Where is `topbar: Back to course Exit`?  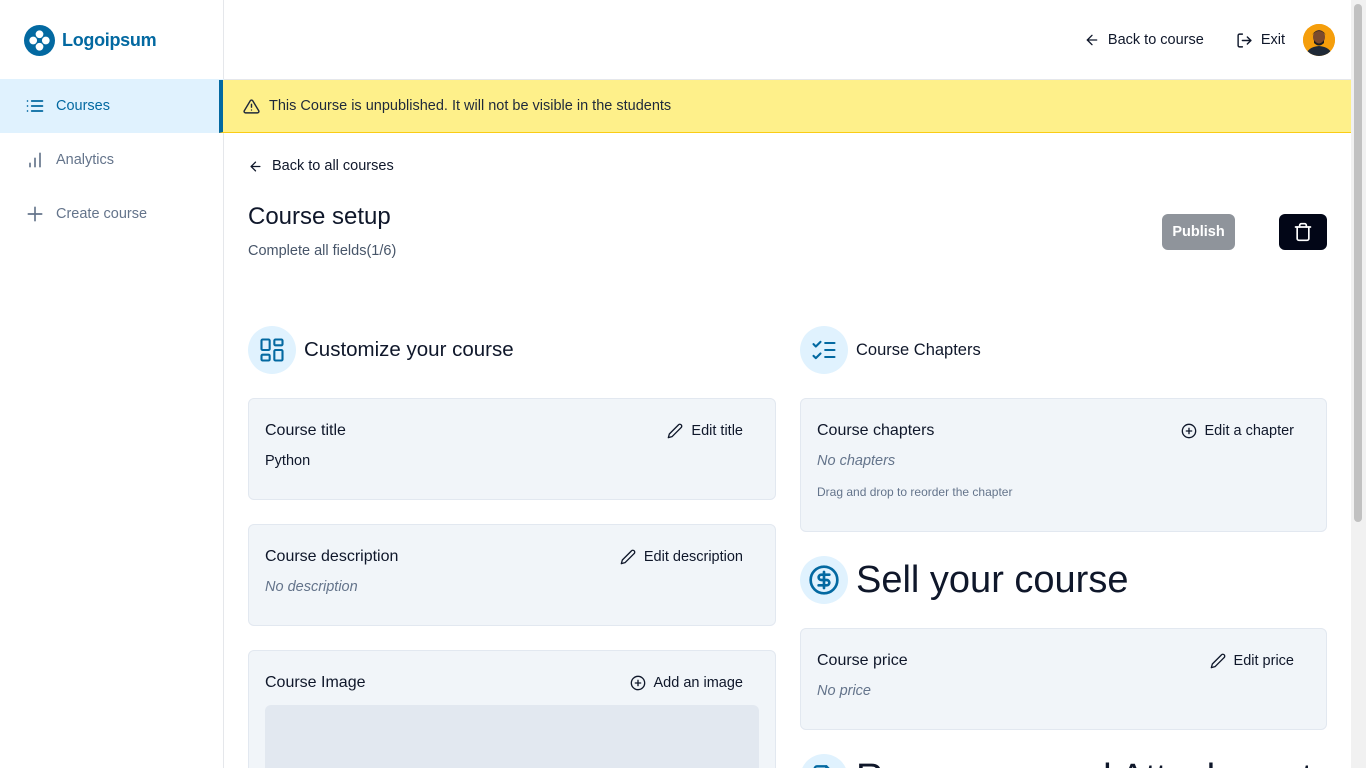 topbar: Back to course Exit is located at coordinates (787, 40).